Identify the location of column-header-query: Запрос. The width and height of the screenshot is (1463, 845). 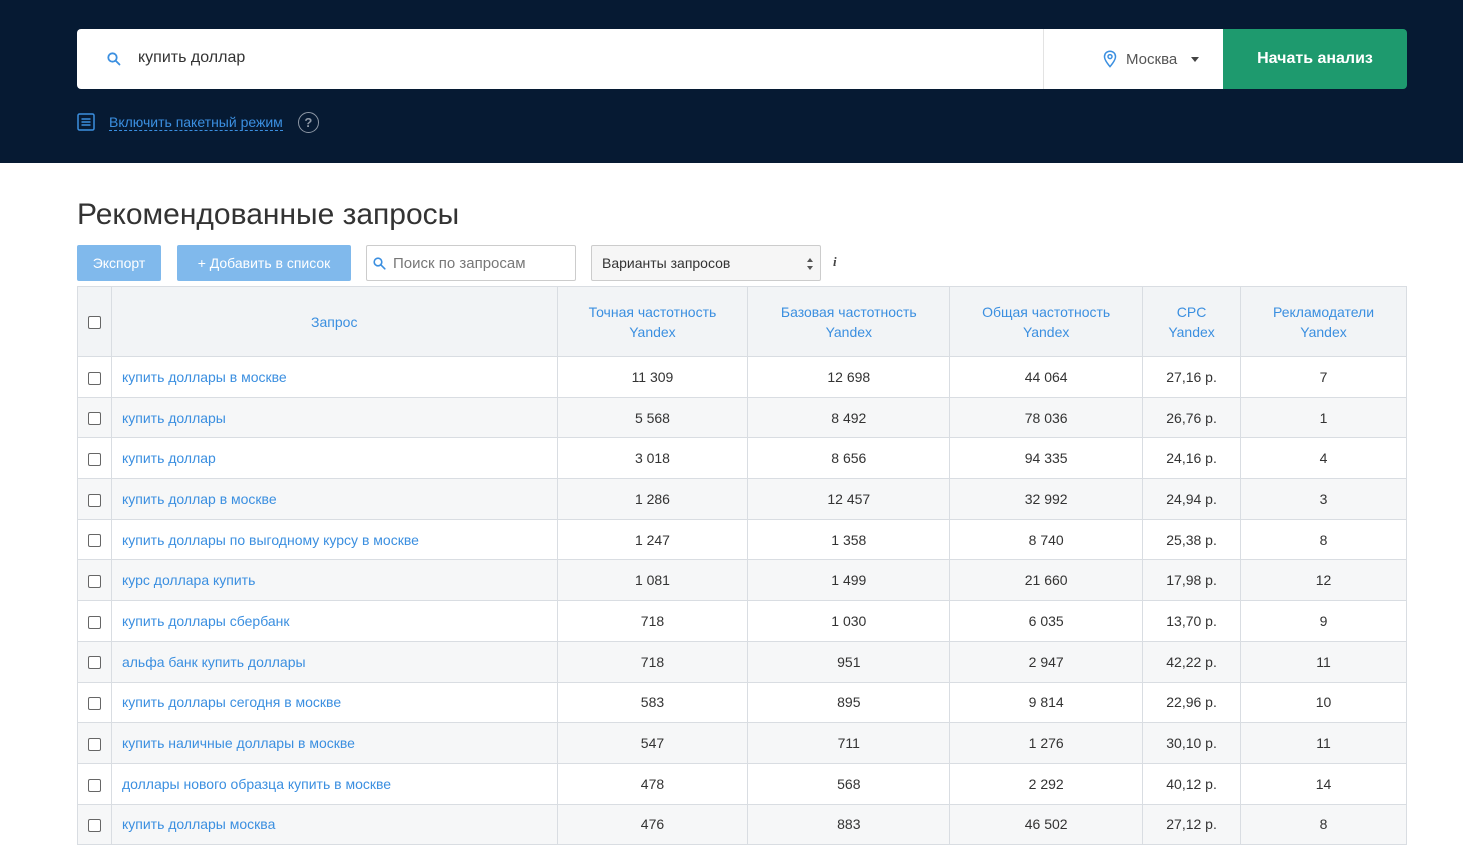
(334, 321).